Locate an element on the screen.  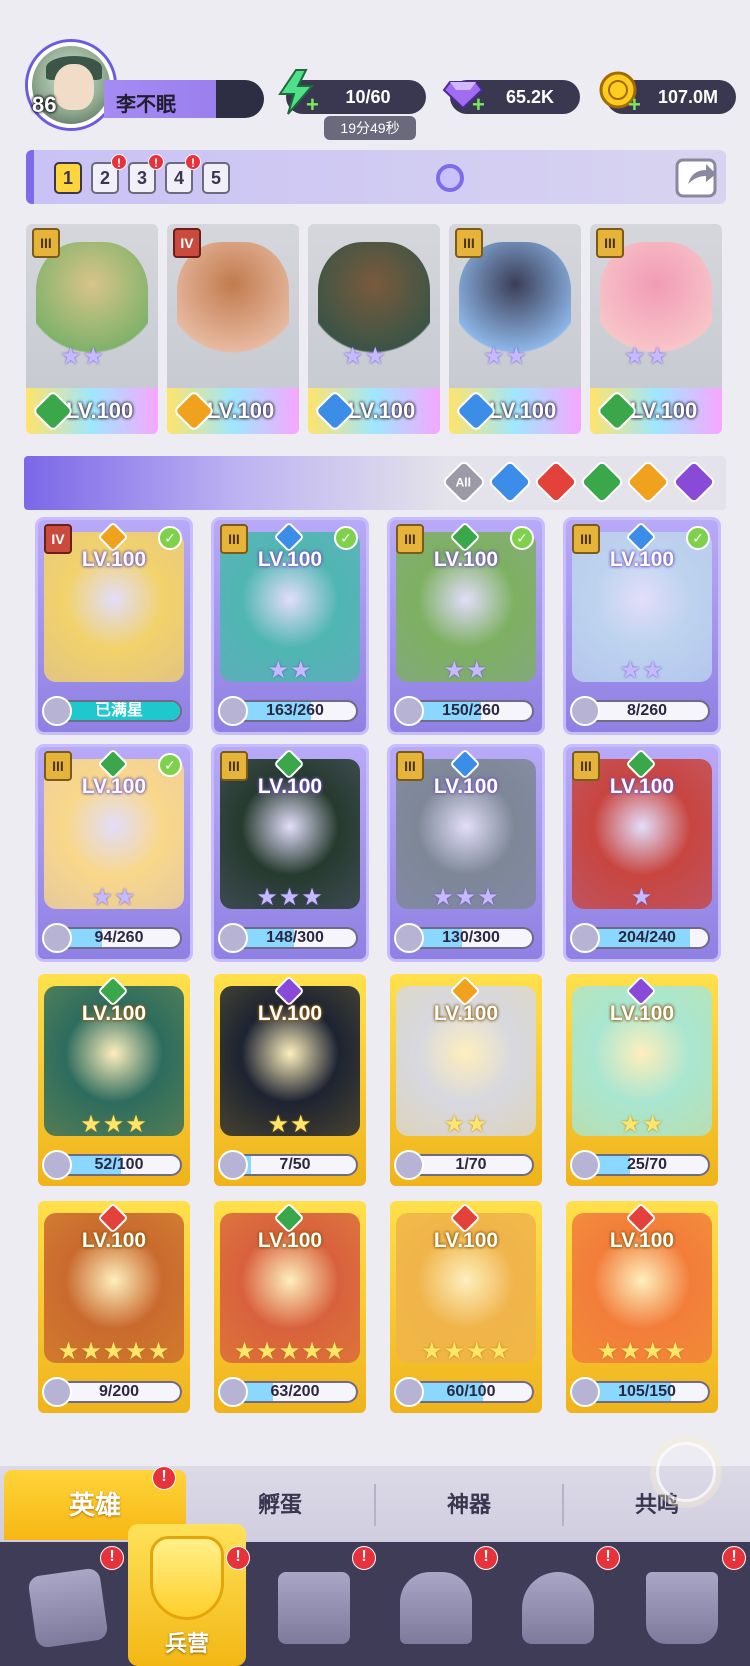
hero-card: III ✓ LV.100 ★★ 94/260 is located at coordinates (114, 853).